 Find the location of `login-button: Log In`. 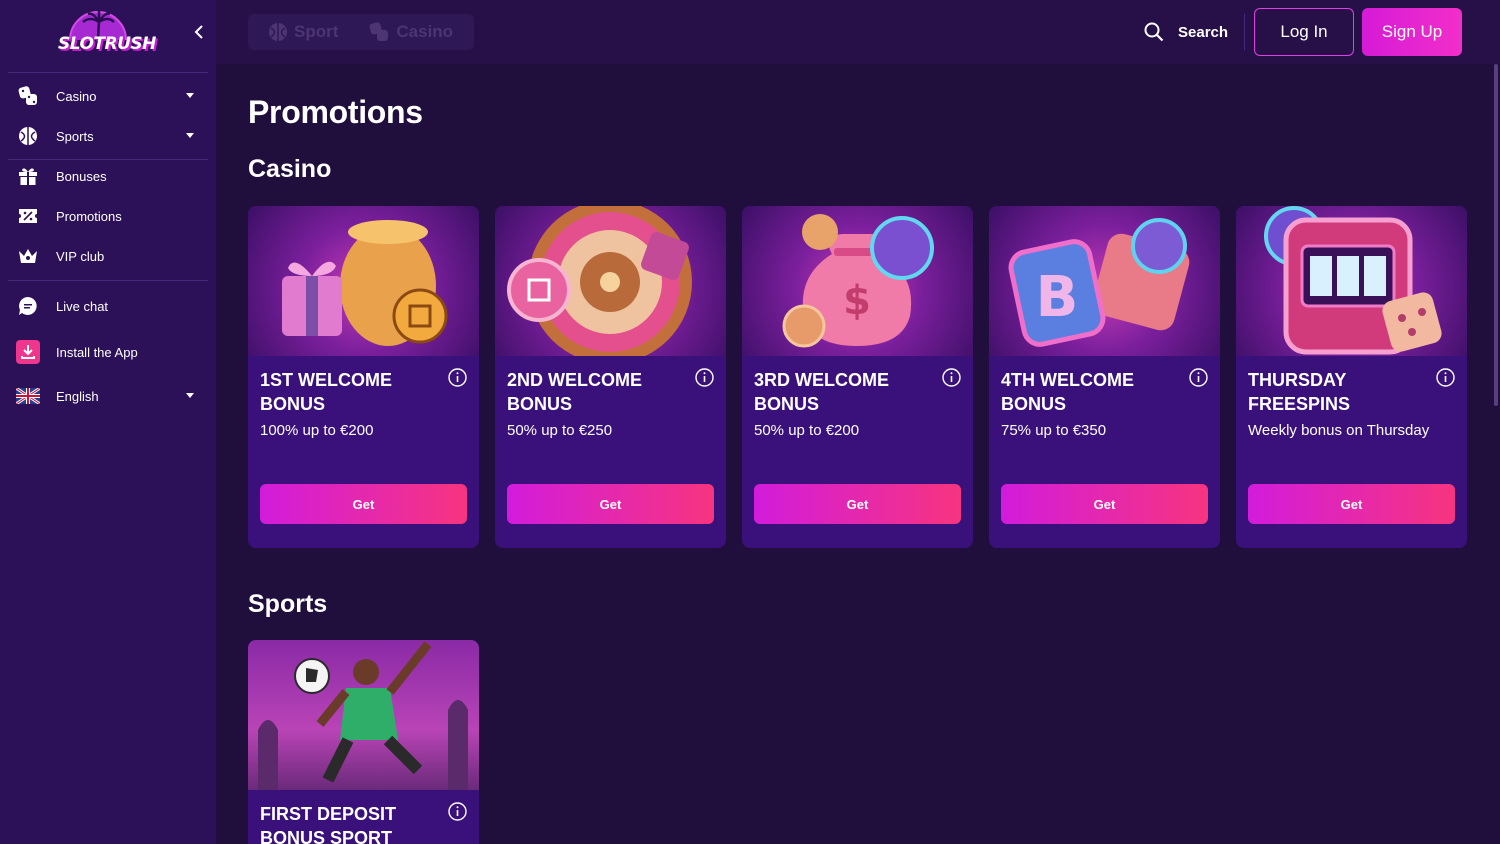

login-button: Log In is located at coordinates (1304, 32).